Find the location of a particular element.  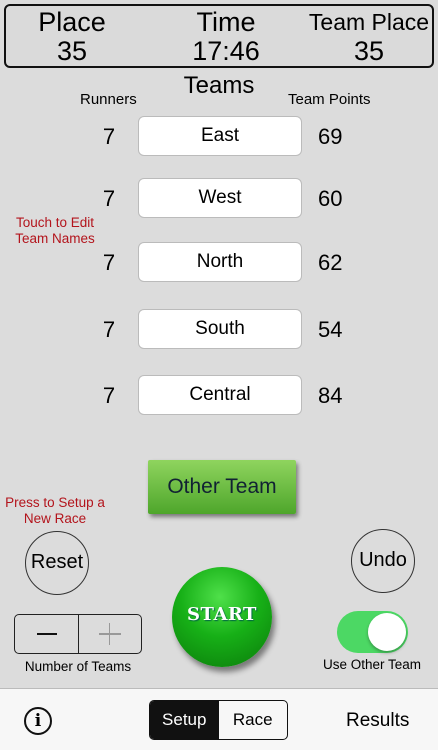

team-points: 62 is located at coordinates (330, 262).